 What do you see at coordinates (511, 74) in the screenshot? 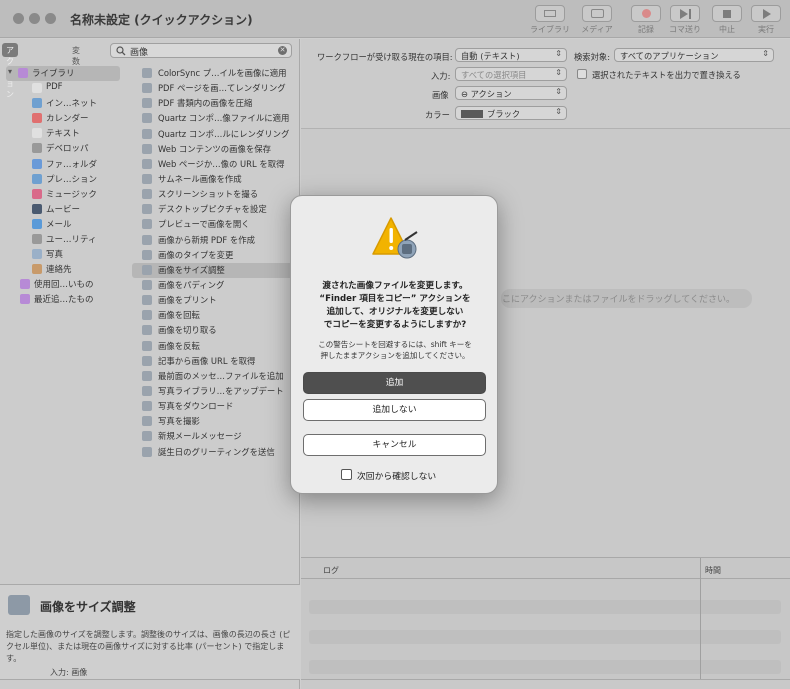
I see `input-popup: すべての選択項目 ⇕` at bounding box center [511, 74].